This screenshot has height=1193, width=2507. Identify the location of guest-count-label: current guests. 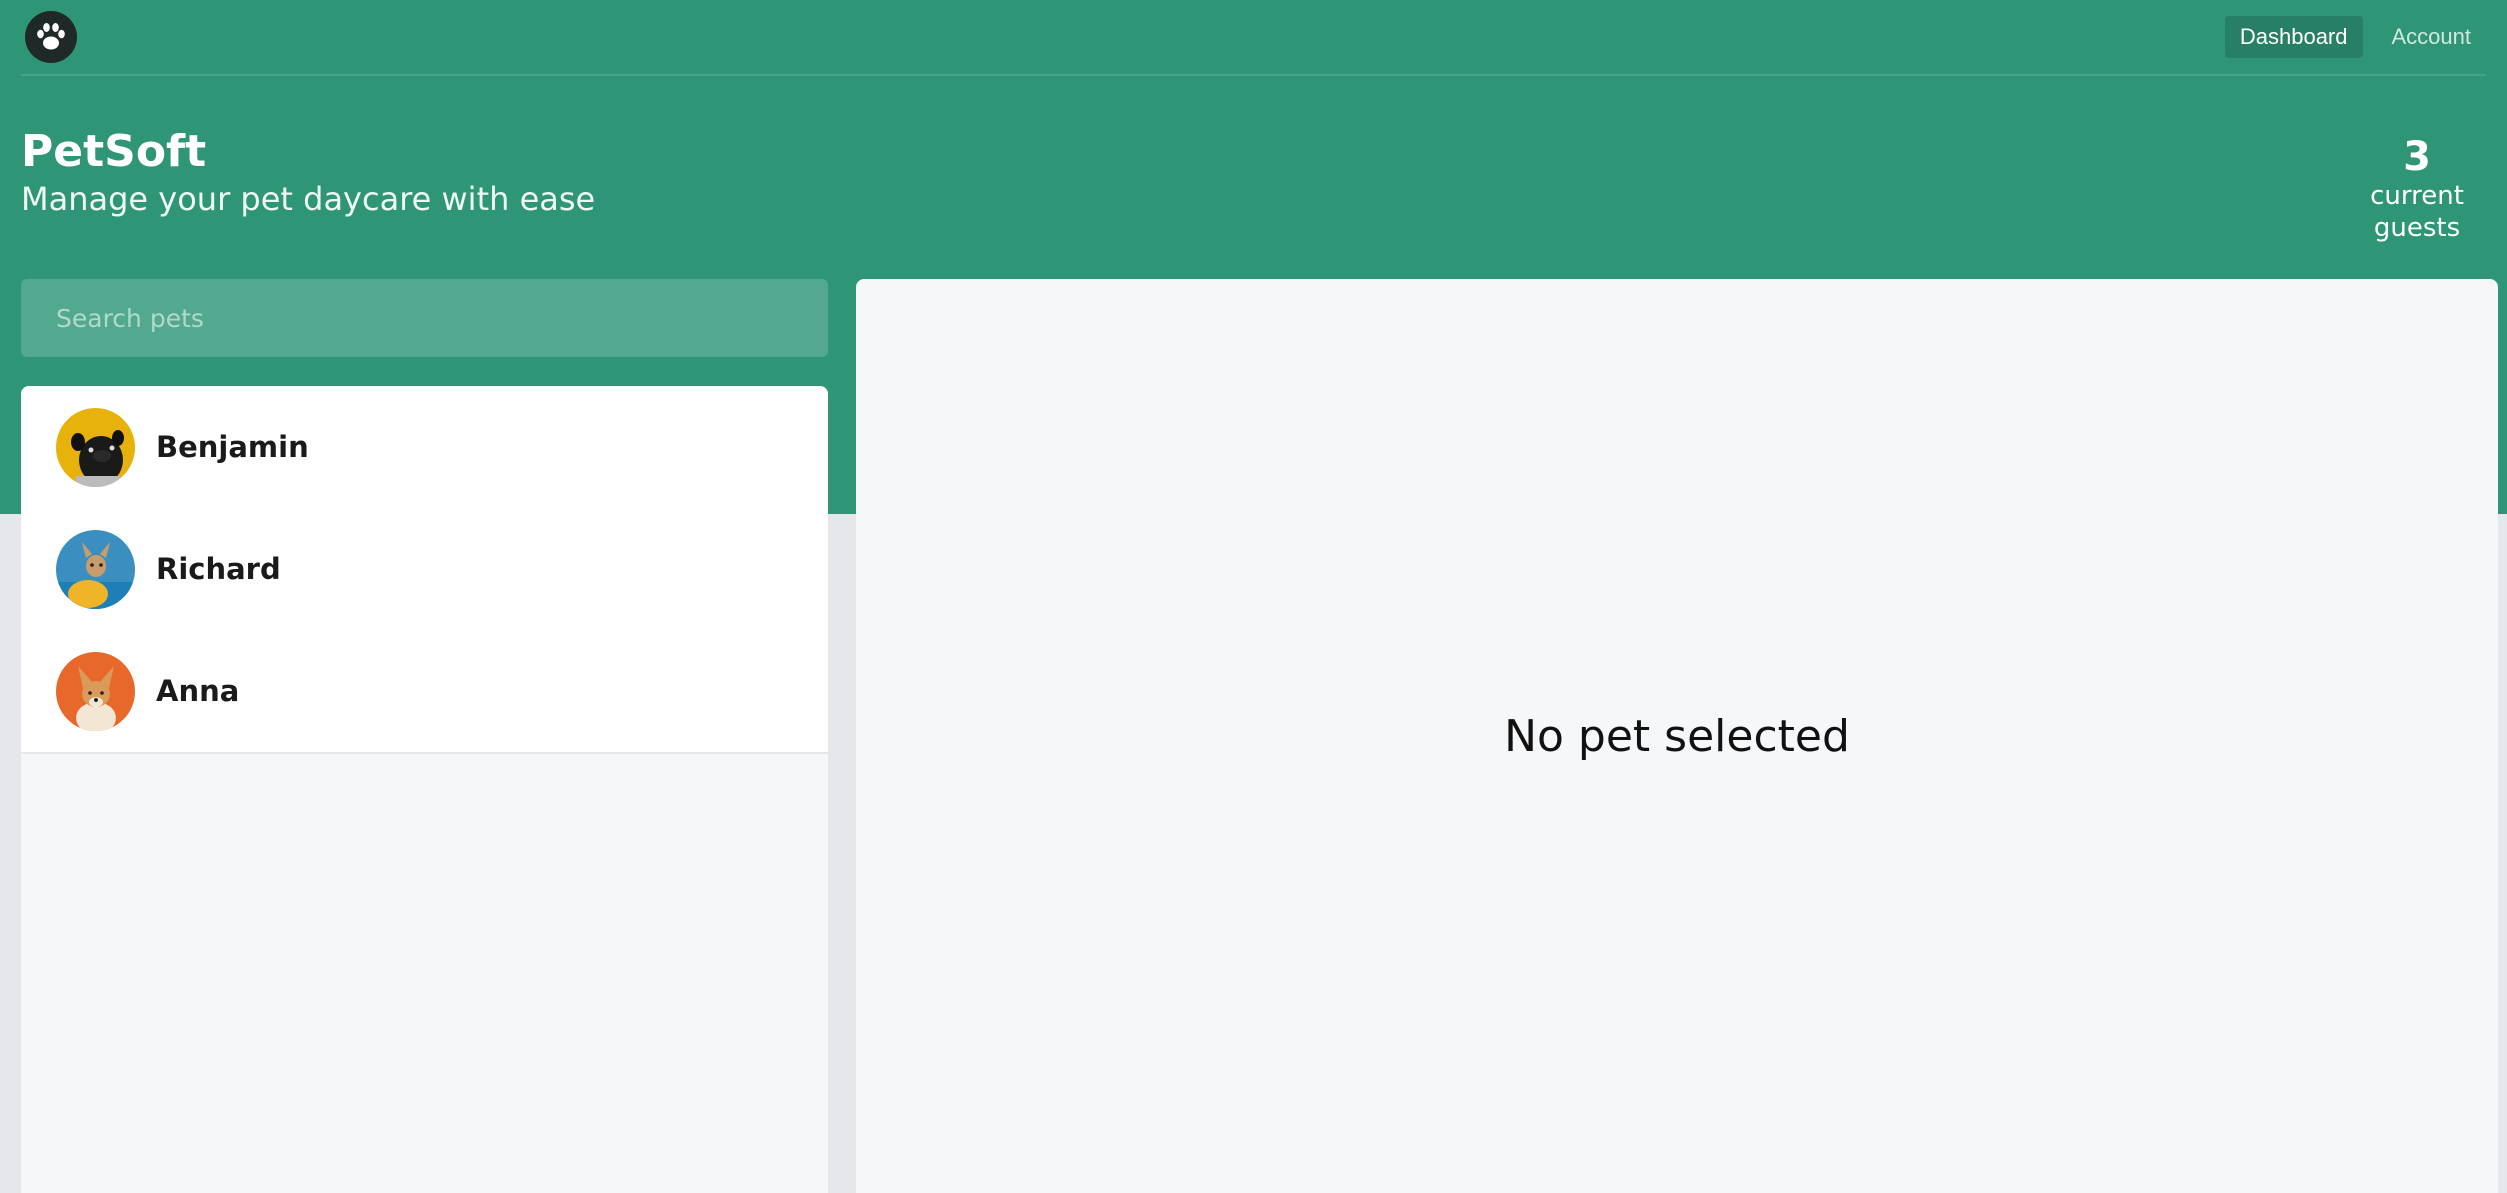
(2417, 212).